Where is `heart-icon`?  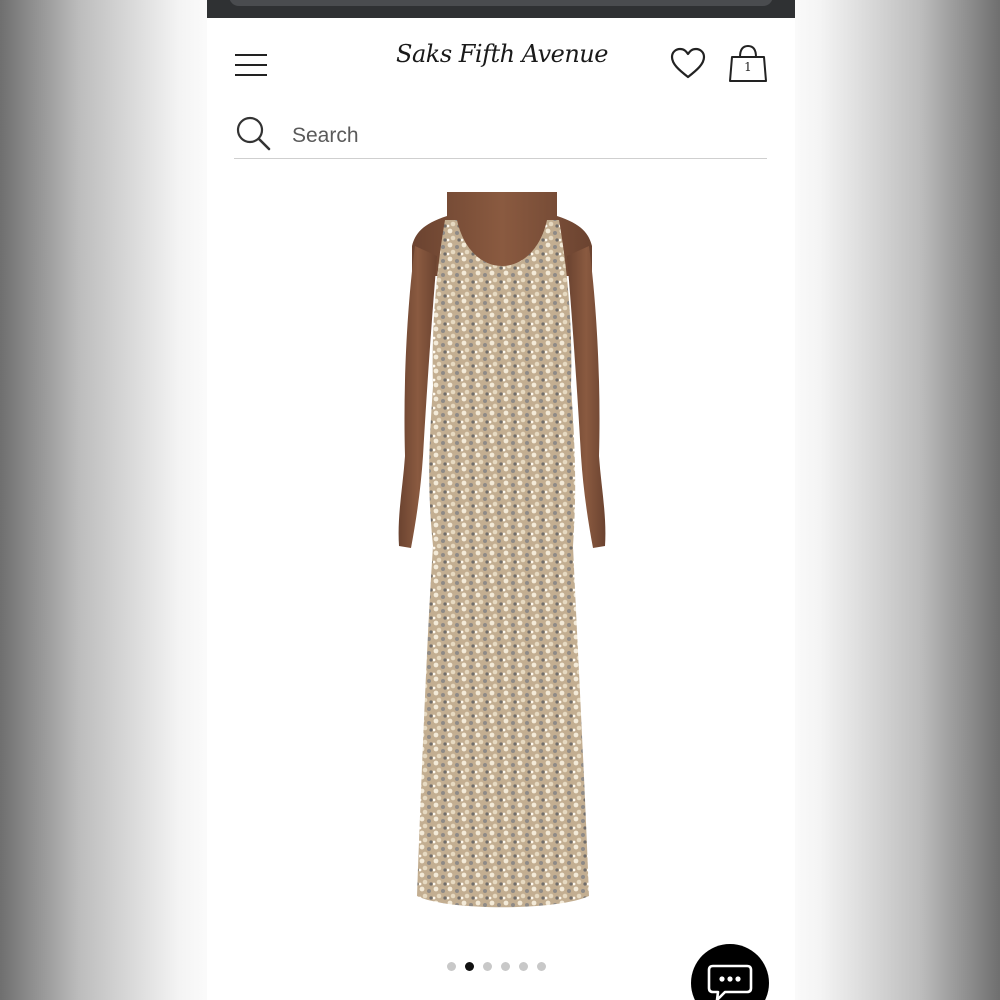
heart-icon is located at coordinates (688, 63).